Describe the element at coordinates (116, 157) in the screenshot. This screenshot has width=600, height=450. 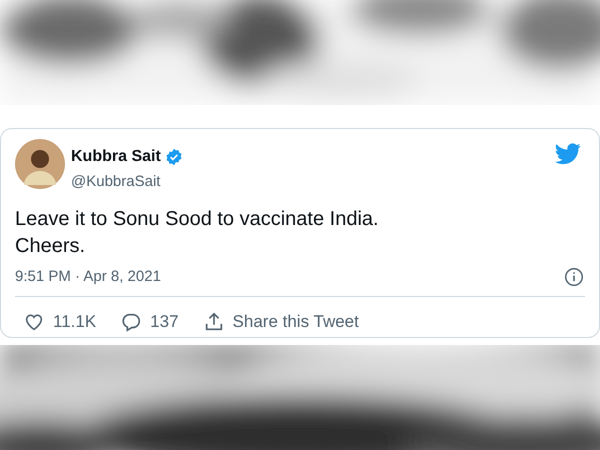
I see `author-name: Kubbra Sait` at that location.